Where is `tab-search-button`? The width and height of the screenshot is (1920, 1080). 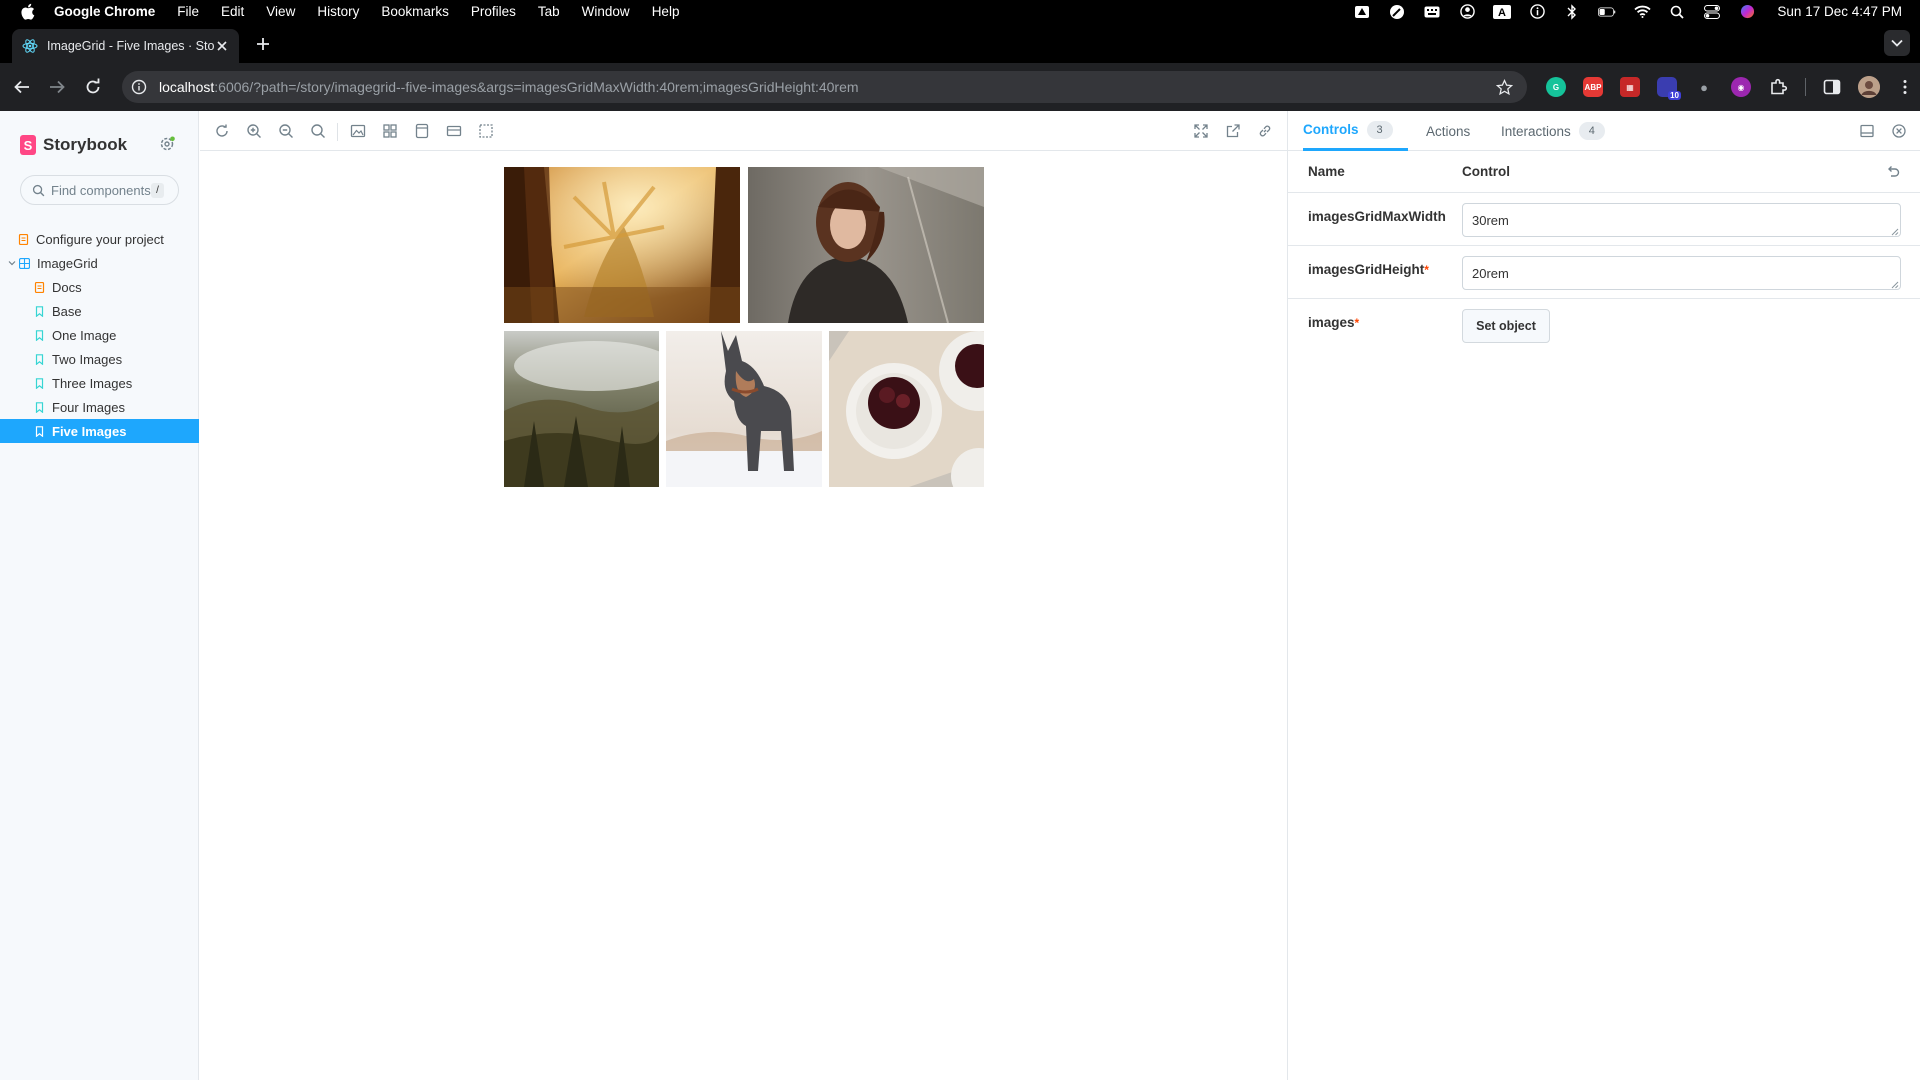
tab-search-button is located at coordinates (1897, 43).